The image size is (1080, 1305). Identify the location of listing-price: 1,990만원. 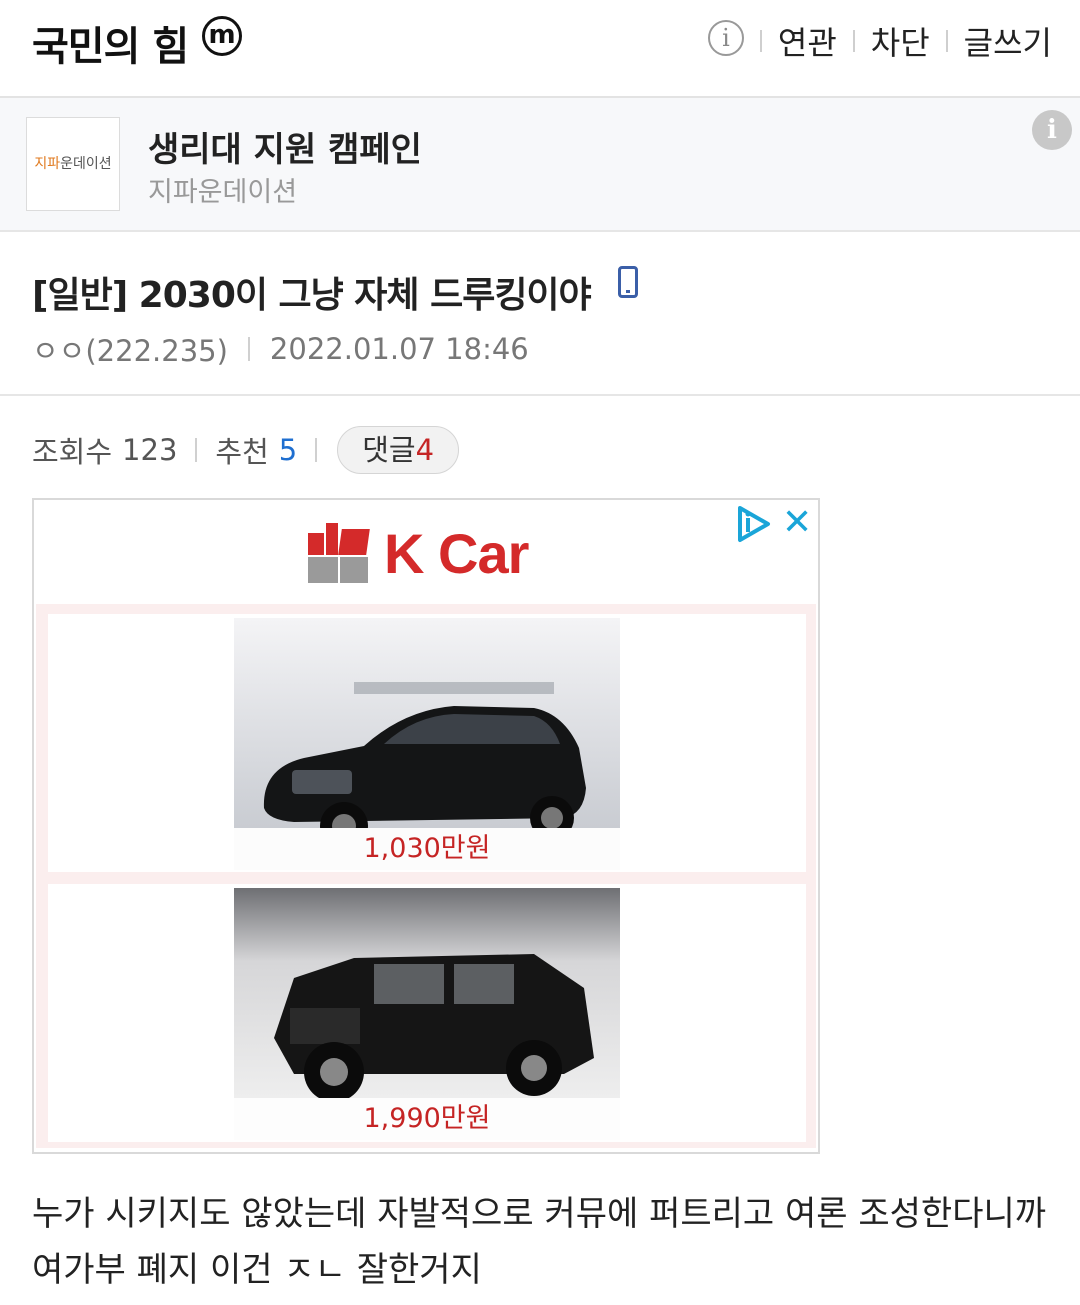
(427, 1119).